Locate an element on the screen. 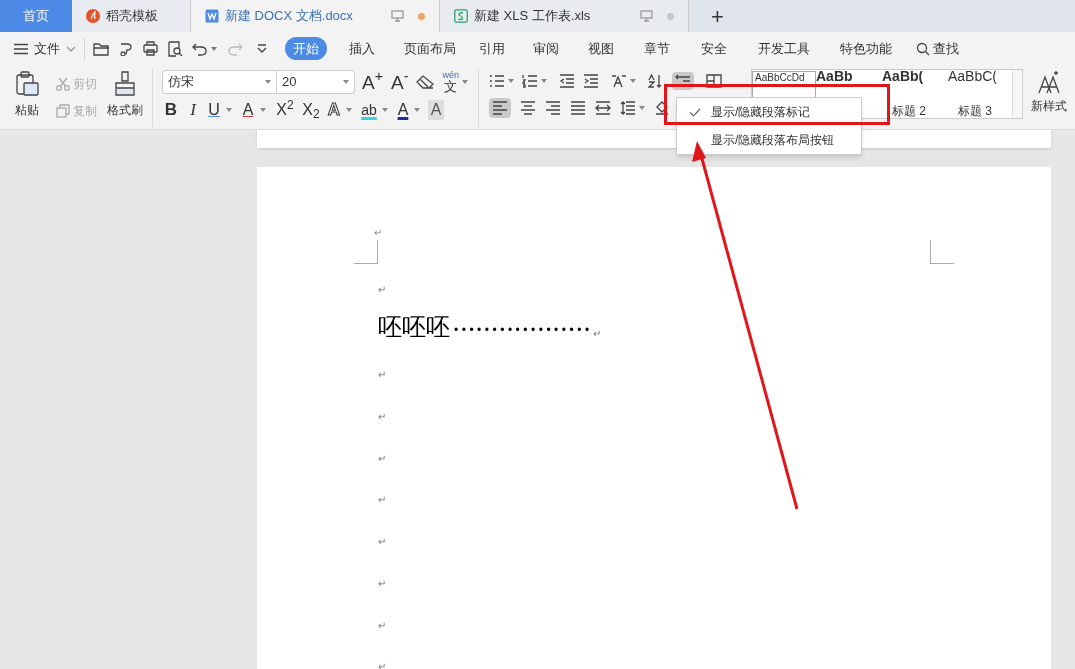 The height and width of the screenshot is (669, 1075). phonetic-guide-button: wén 文 is located at coordinates (450, 82).